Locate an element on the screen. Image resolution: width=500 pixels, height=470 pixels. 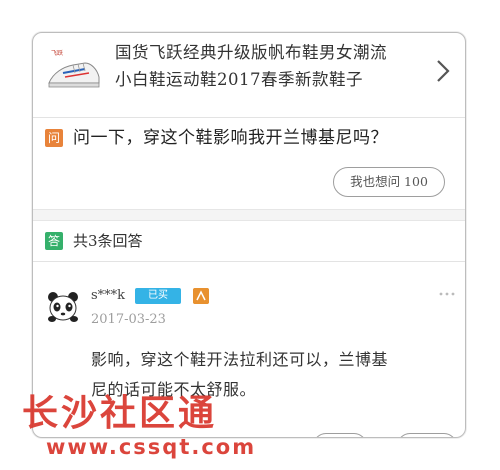
panda-avatar-icon is located at coordinates (63, 307).